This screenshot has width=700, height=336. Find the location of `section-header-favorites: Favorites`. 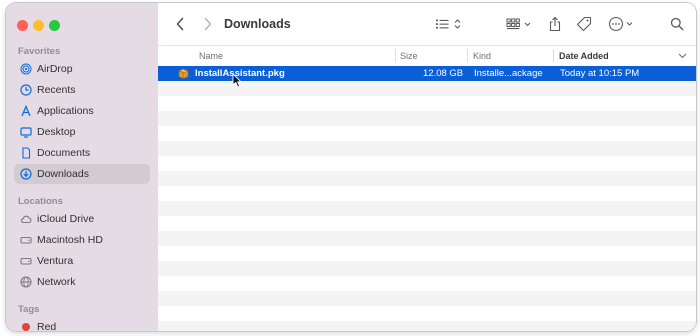

section-header-favorites: Favorites is located at coordinates (39, 51).